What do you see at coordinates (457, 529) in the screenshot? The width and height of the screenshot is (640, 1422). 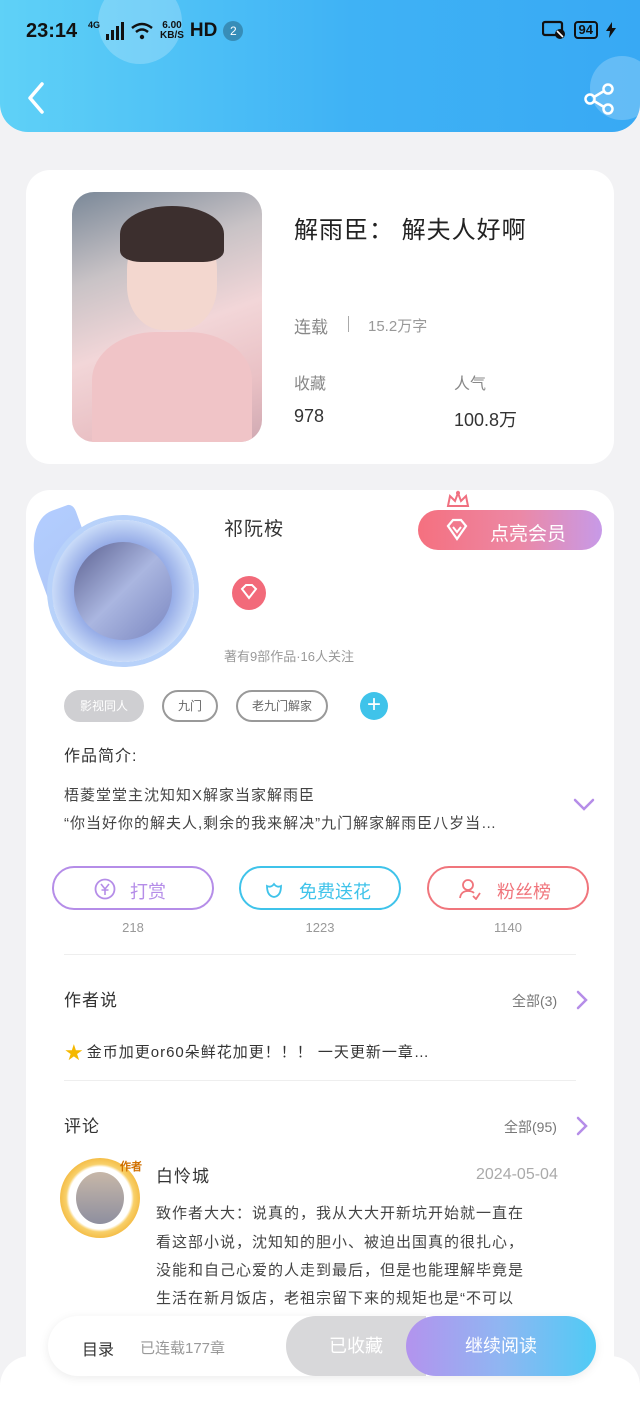 I see `diamond-icon` at bounding box center [457, 529].